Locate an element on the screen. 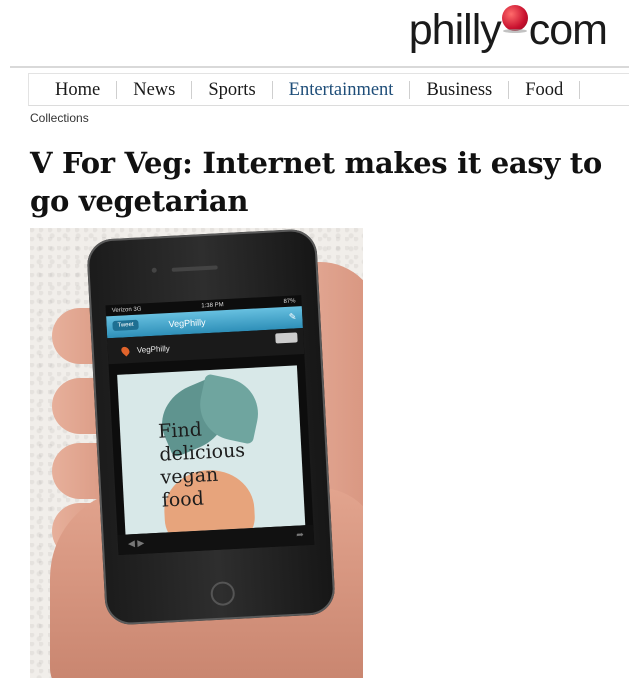 Image resolution: width=629 pixels, height=689 pixels. nav-item-entertainment: Entertainment is located at coordinates (341, 90).